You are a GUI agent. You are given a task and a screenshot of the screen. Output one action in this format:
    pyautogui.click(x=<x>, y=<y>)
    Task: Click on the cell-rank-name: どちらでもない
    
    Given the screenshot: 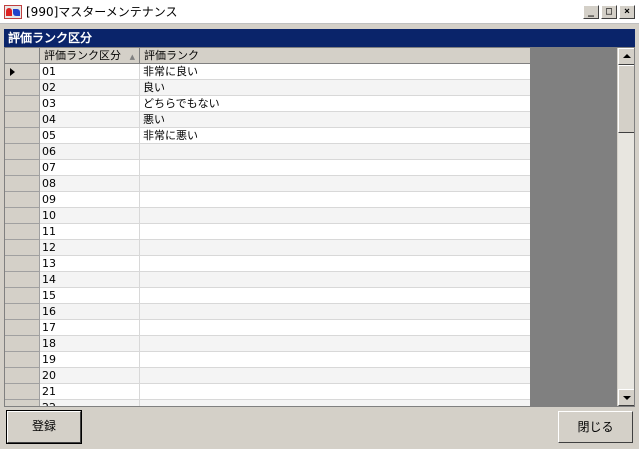 What is the action you would take?
    pyautogui.click(x=335, y=104)
    